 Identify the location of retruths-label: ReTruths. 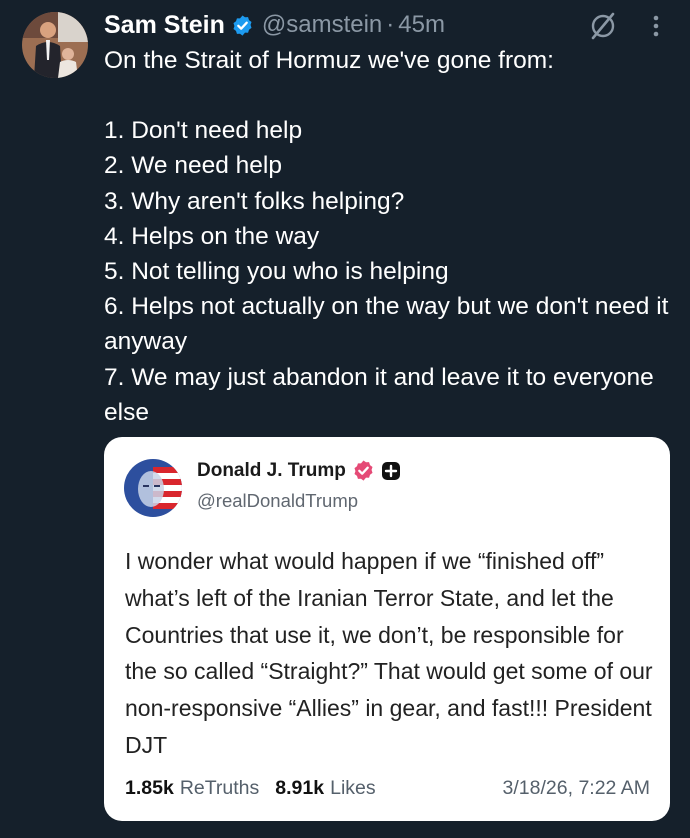
(219, 788).